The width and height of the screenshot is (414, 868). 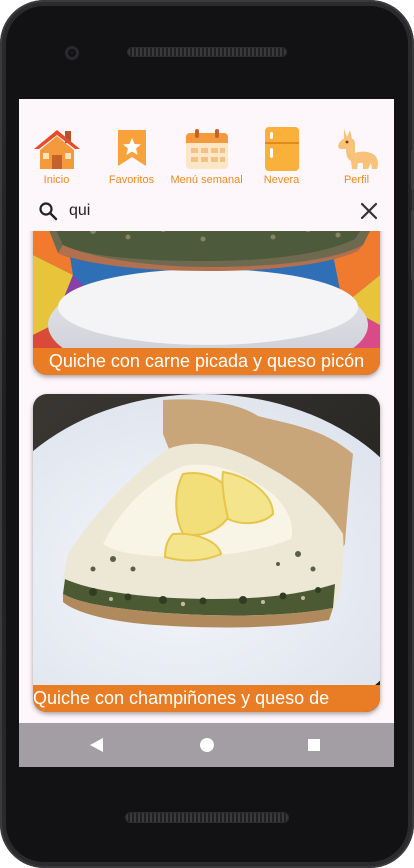 I want to click on tab-label: Nevera, so click(x=281, y=180).